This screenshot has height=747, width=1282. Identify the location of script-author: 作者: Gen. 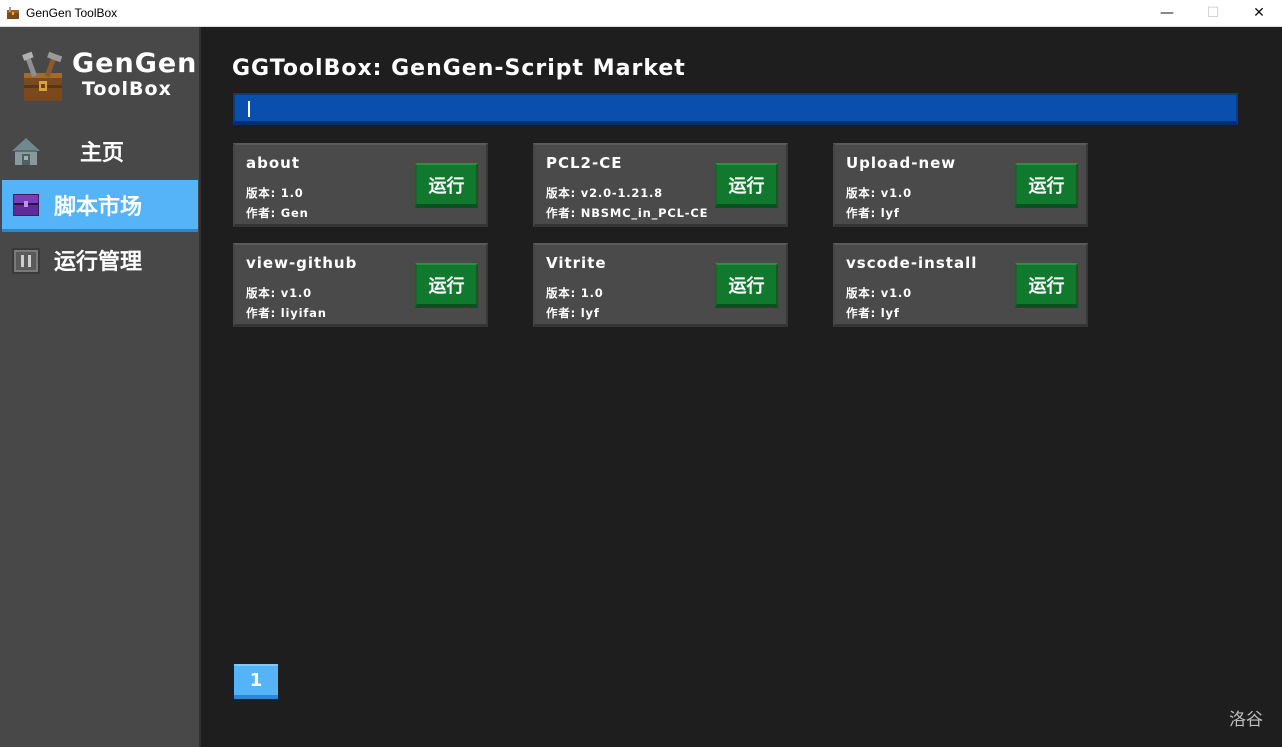
(277, 213).